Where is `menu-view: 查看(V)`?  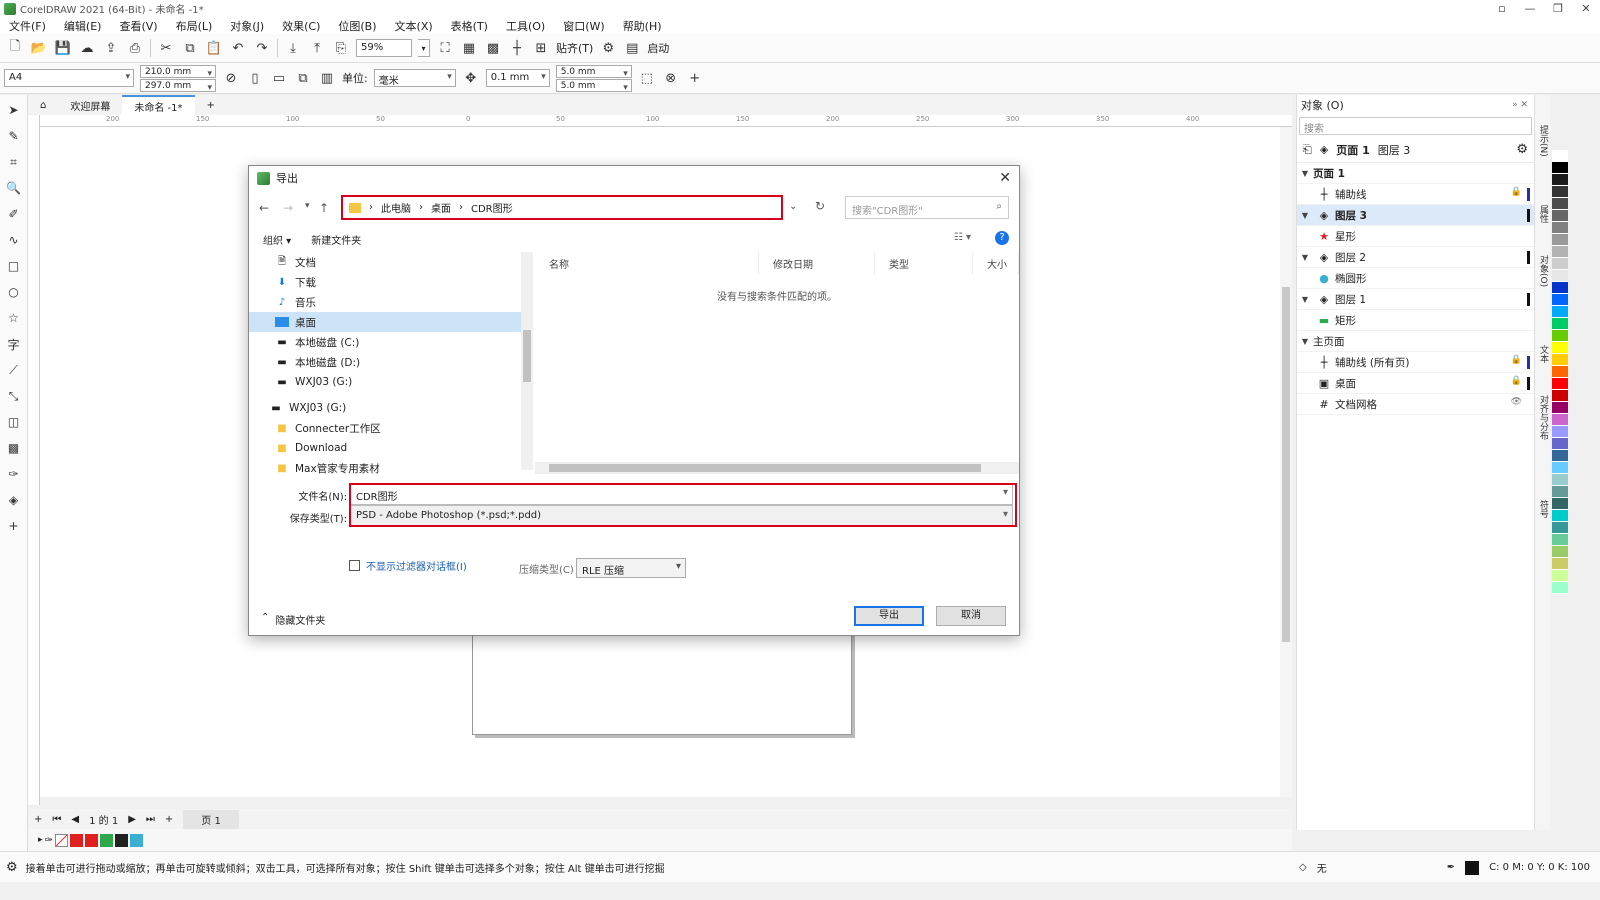 menu-view: 查看(V) is located at coordinates (138, 26).